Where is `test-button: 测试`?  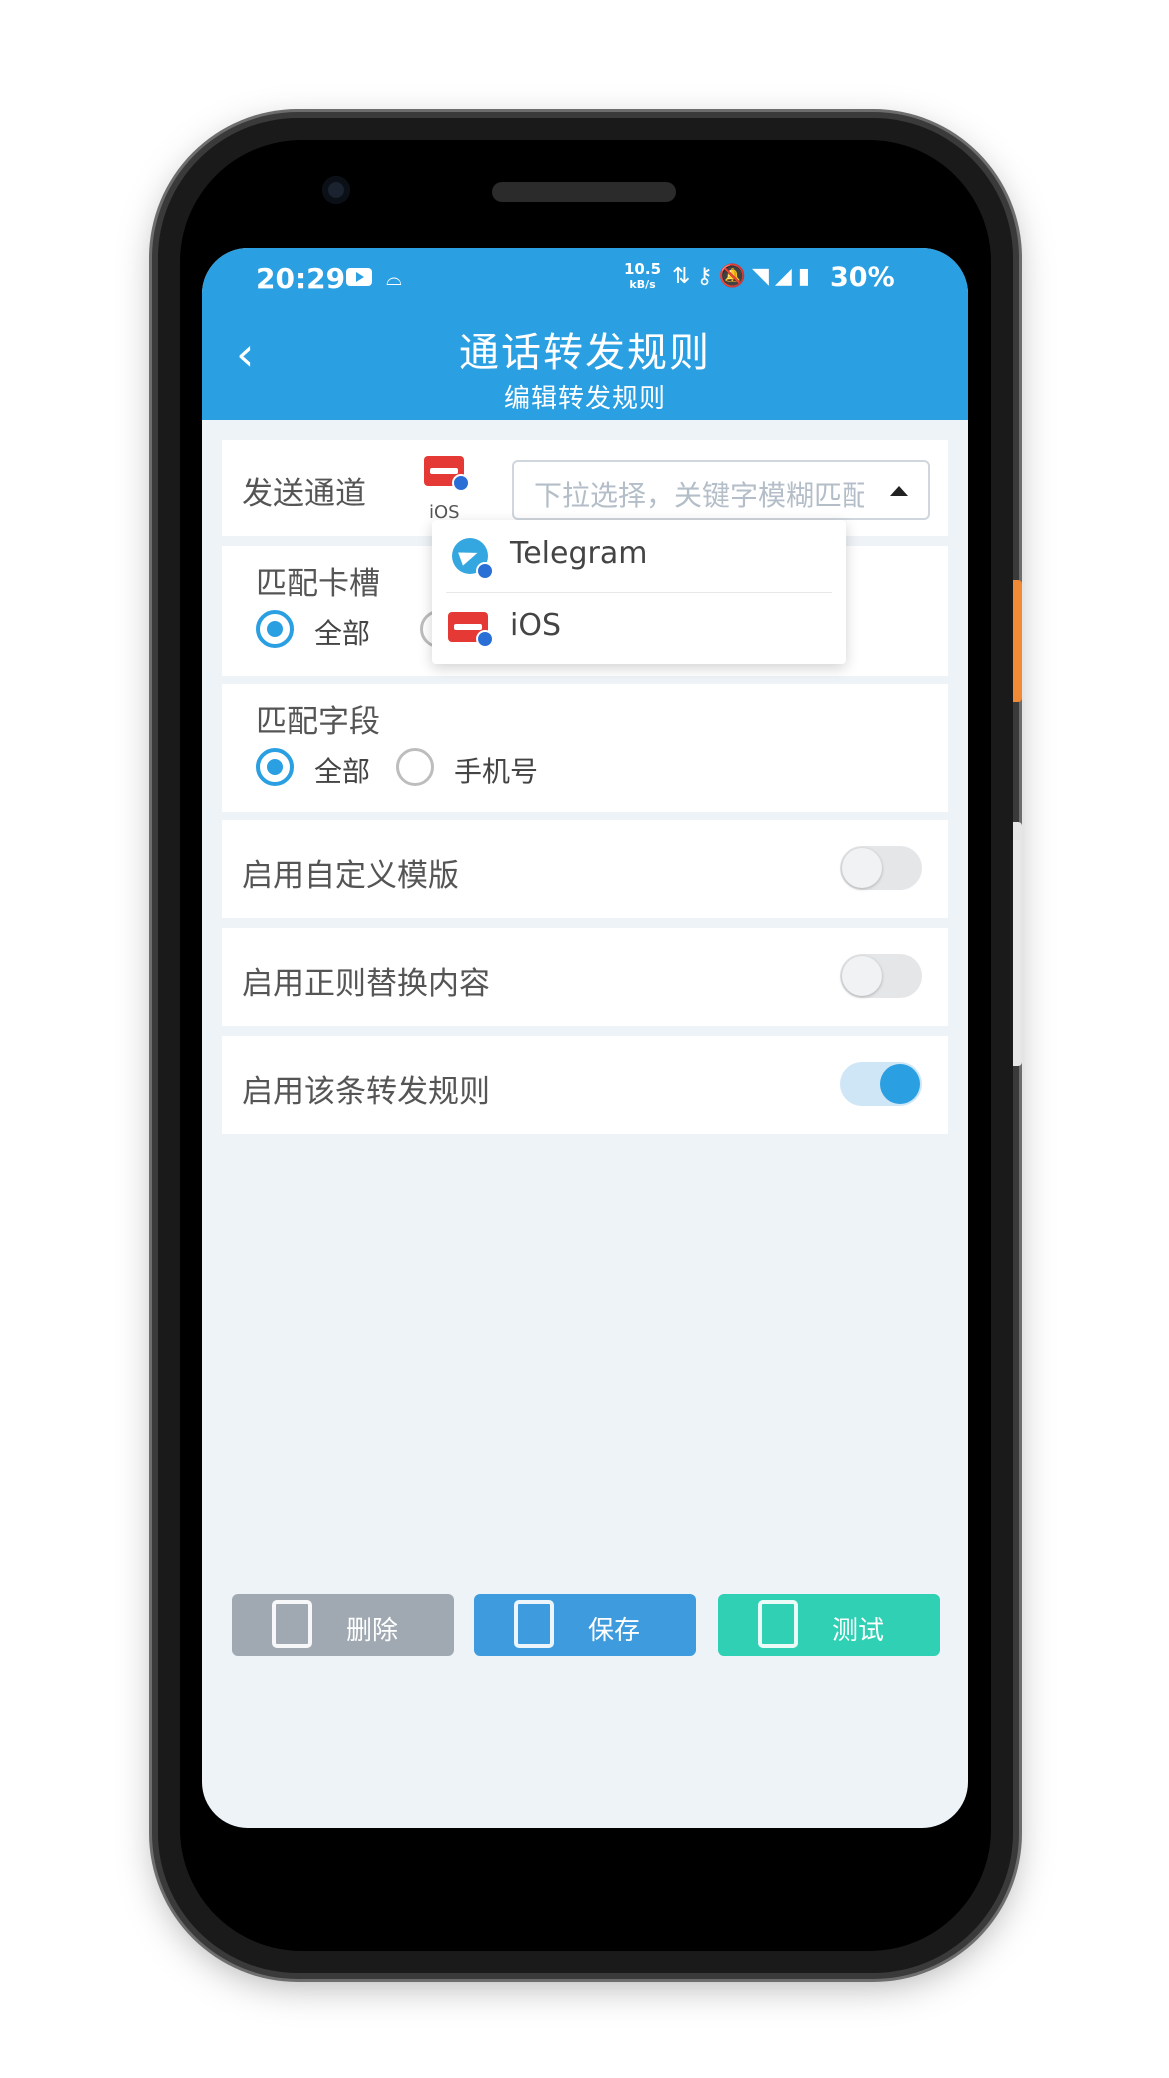 test-button: 测试 is located at coordinates (829, 1625).